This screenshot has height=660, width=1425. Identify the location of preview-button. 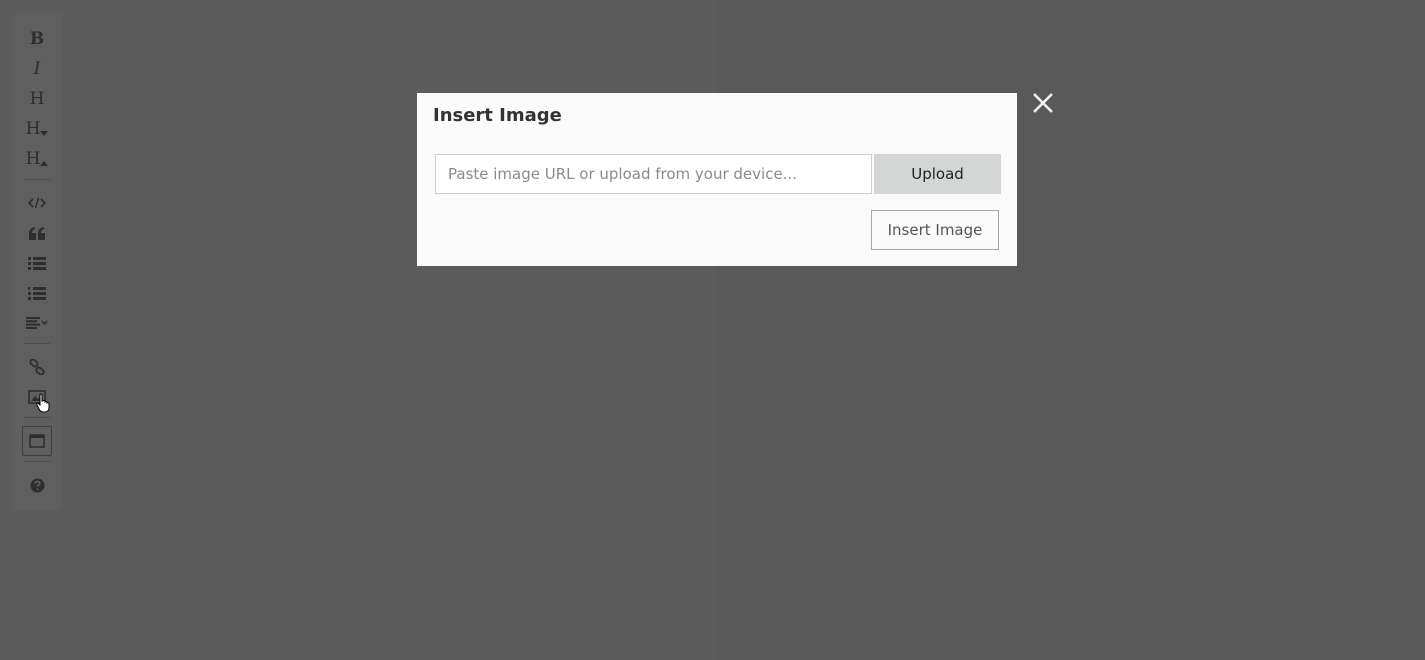
(37, 441).